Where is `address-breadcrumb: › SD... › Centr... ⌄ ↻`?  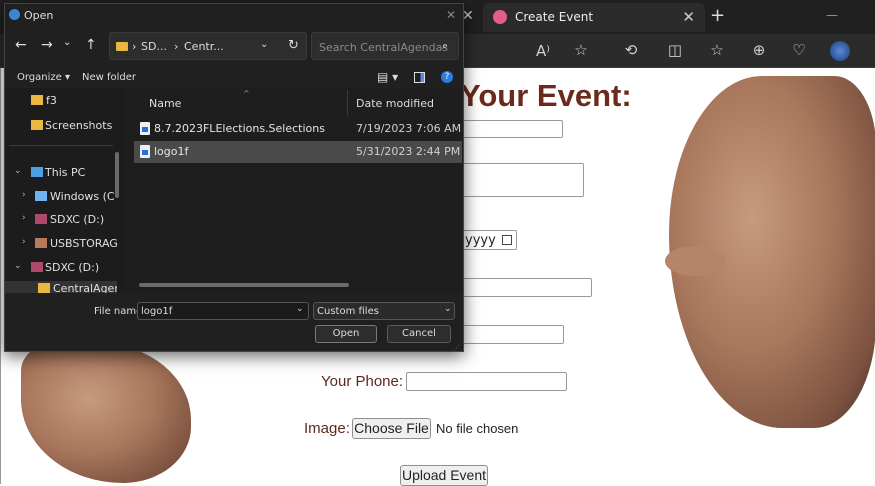
address-breadcrumb: › SD... › Centr... ⌄ ↻ is located at coordinates (208, 46).